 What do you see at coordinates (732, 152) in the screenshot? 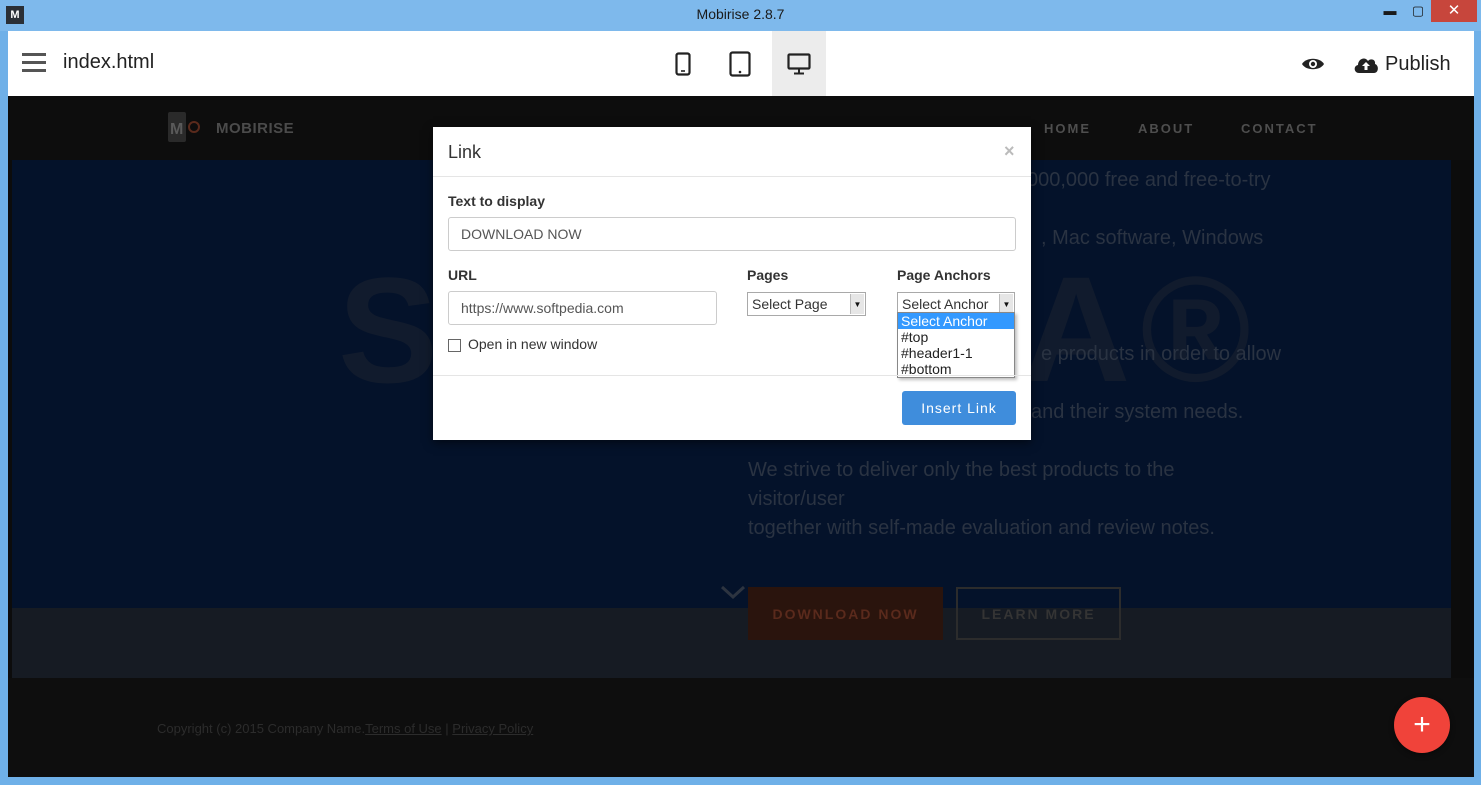
I see `dialog-header: Link ×` at bounding box center [732, 152].